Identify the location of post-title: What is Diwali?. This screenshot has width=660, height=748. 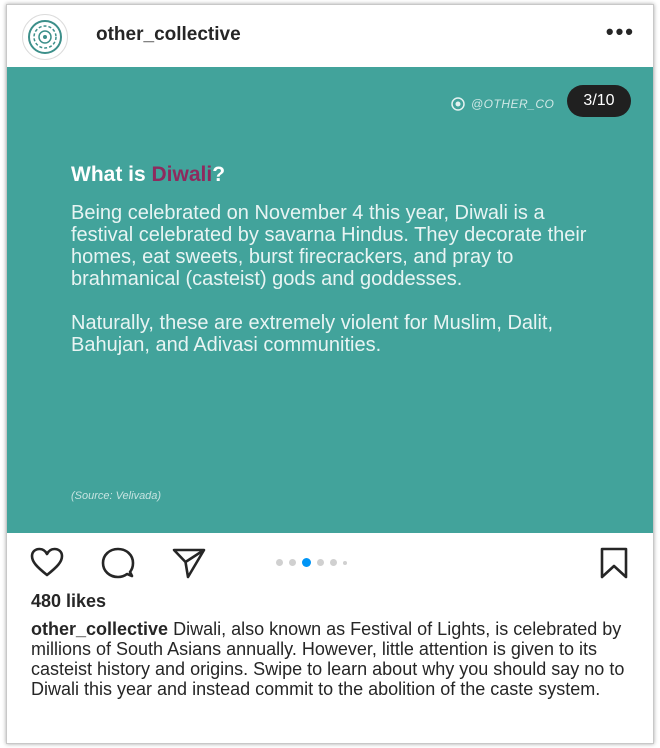
(148, 175).